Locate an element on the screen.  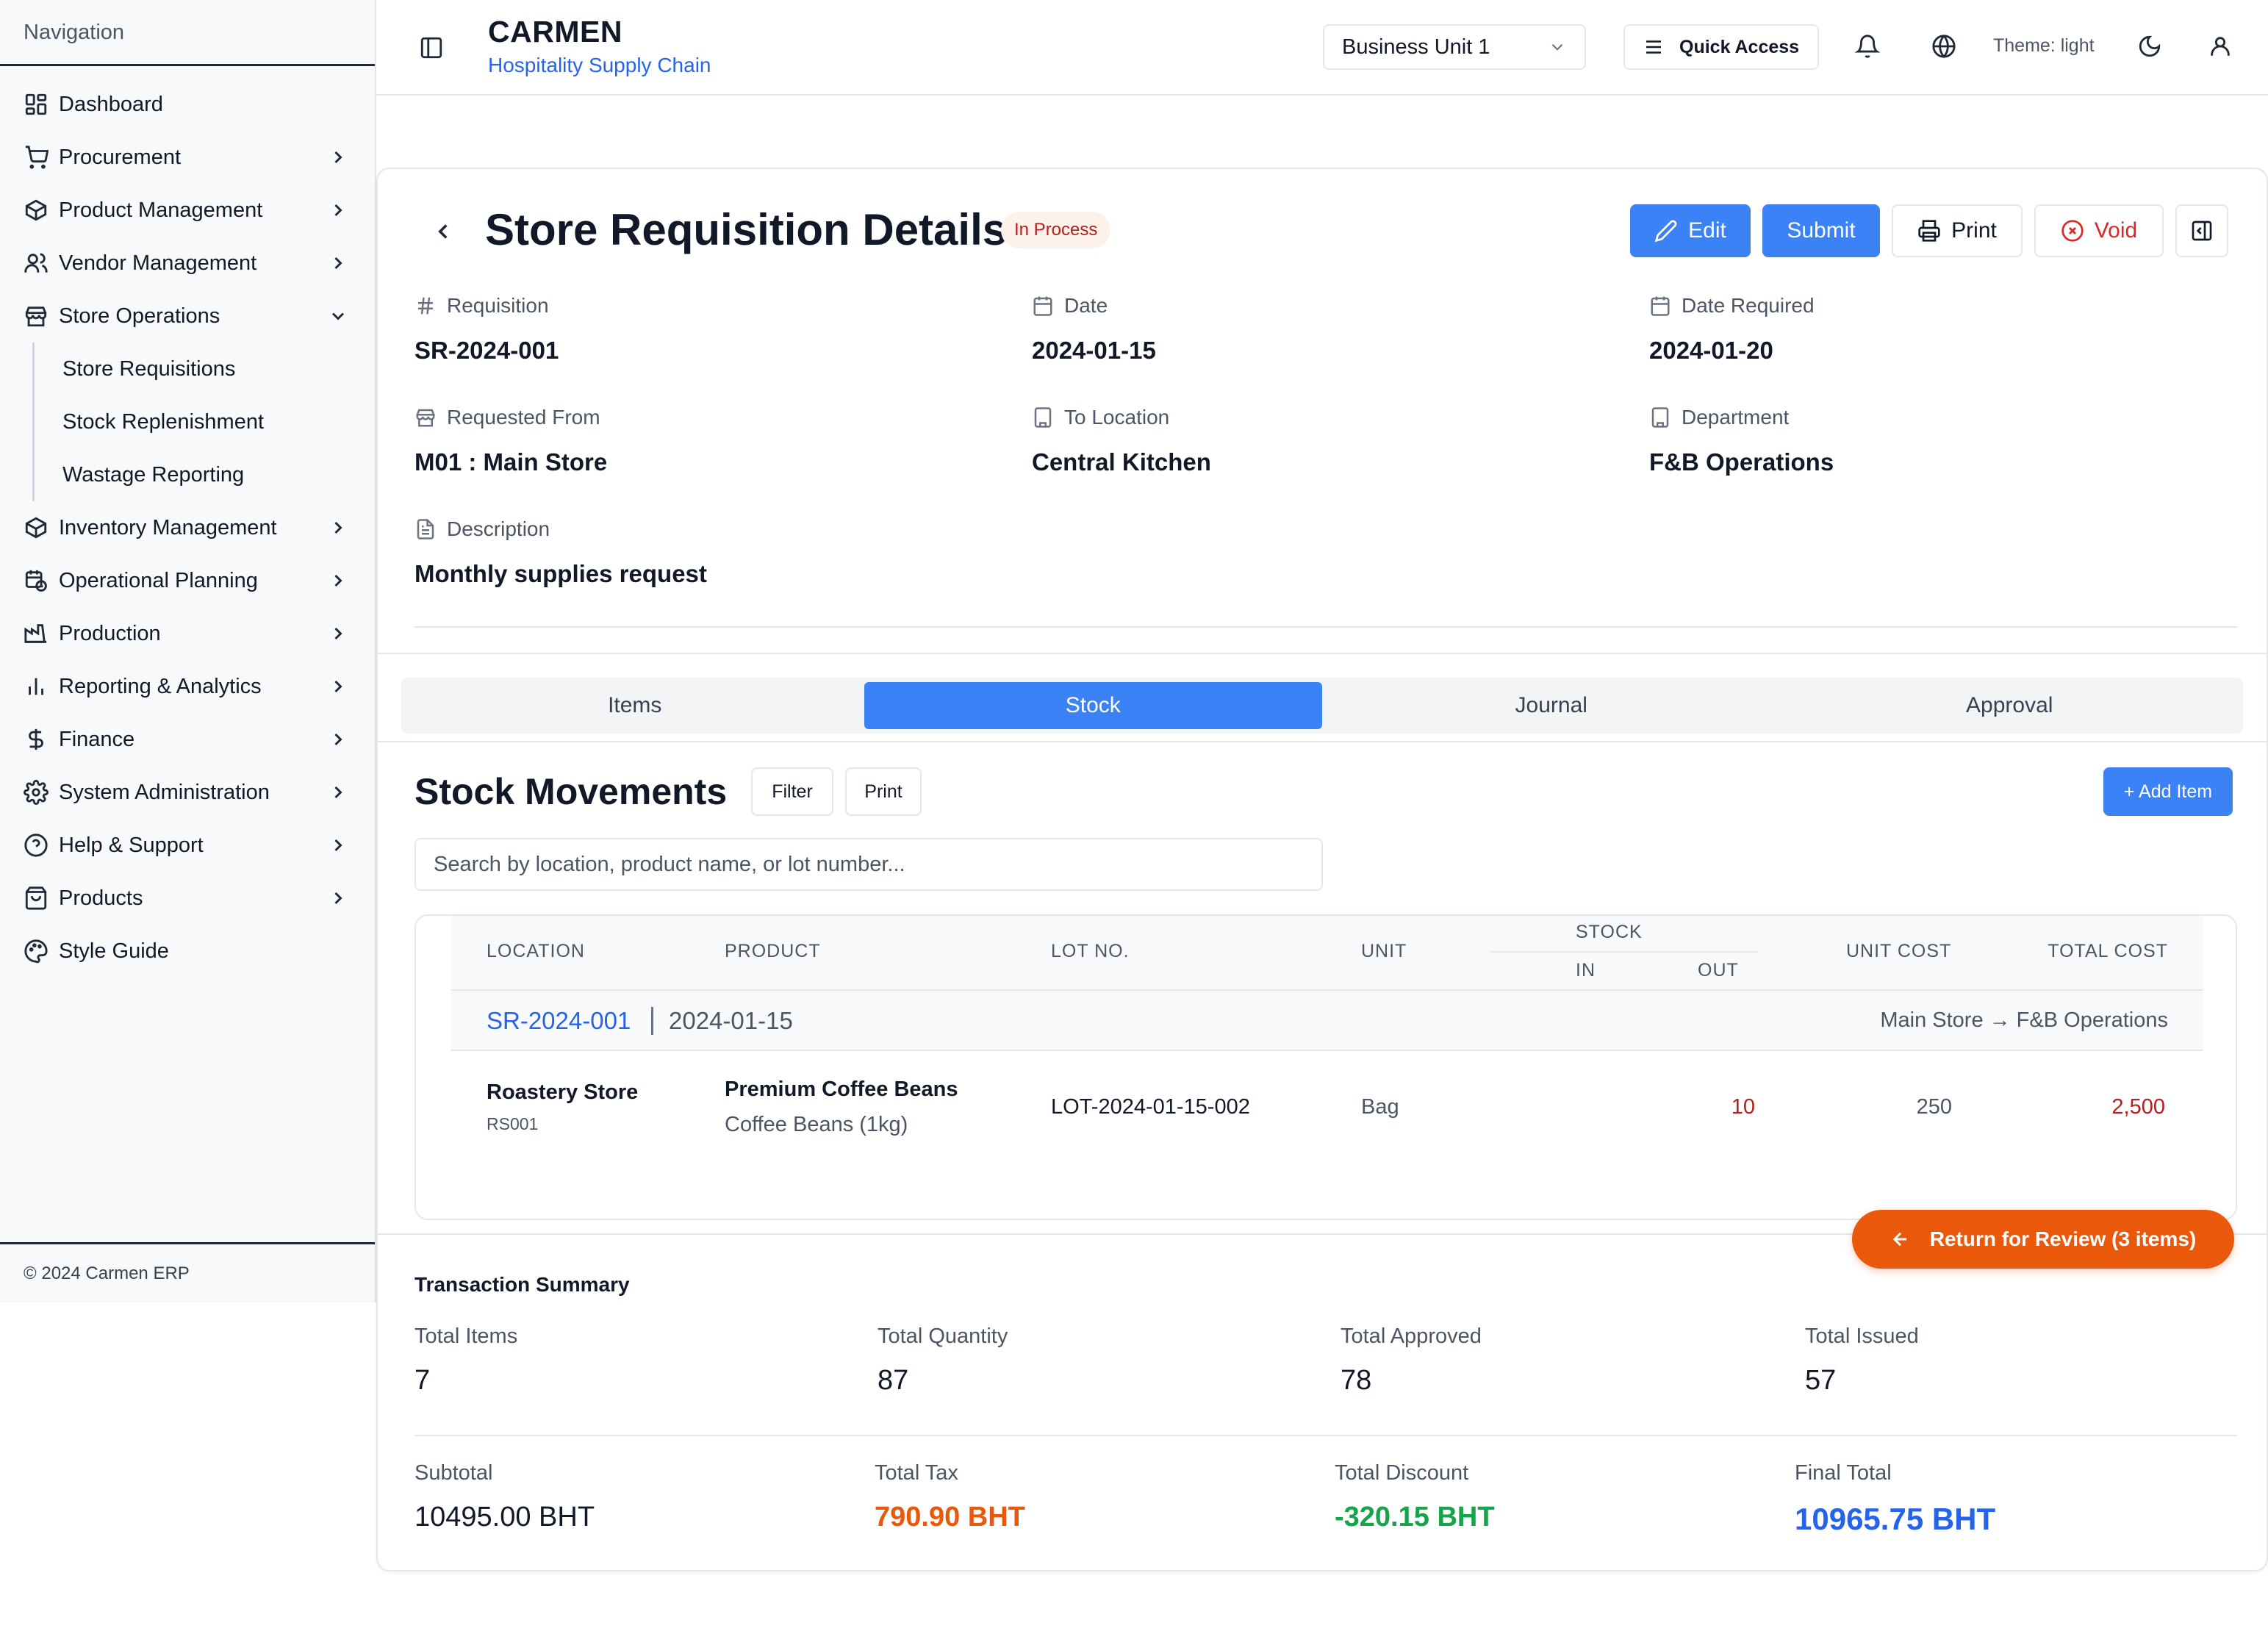
stat-value: 790.90 BHT is located at coordinates (950, 1517).